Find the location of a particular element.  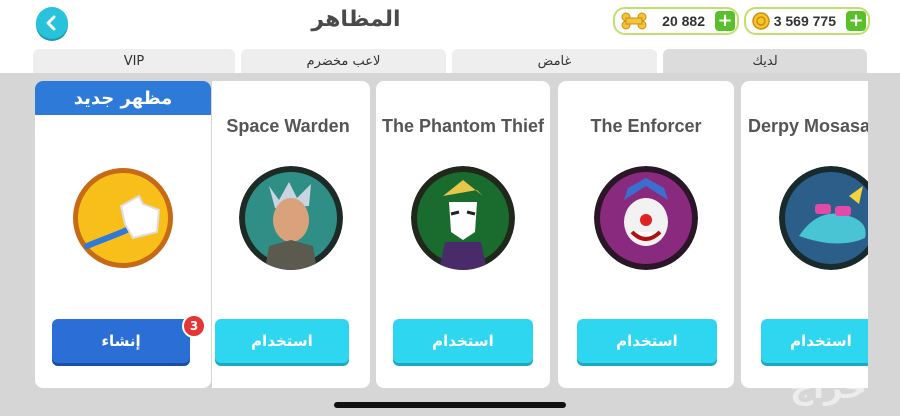

create-button: إنشاء is located at coordinates (121, 341).